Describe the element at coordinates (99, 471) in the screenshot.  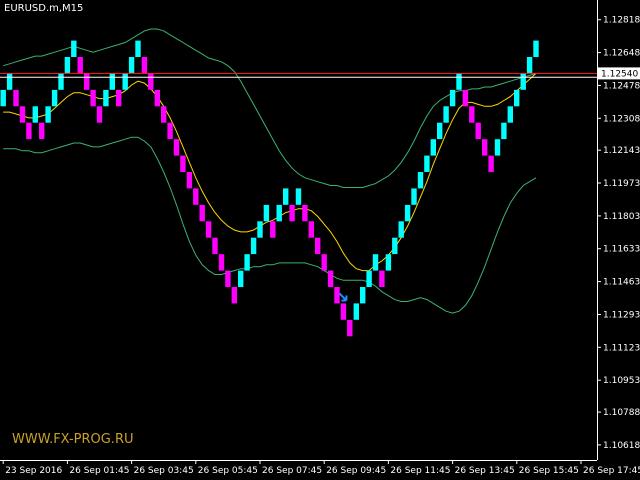
I see `x-tick-label: 26 Sep 01:45` at that location.